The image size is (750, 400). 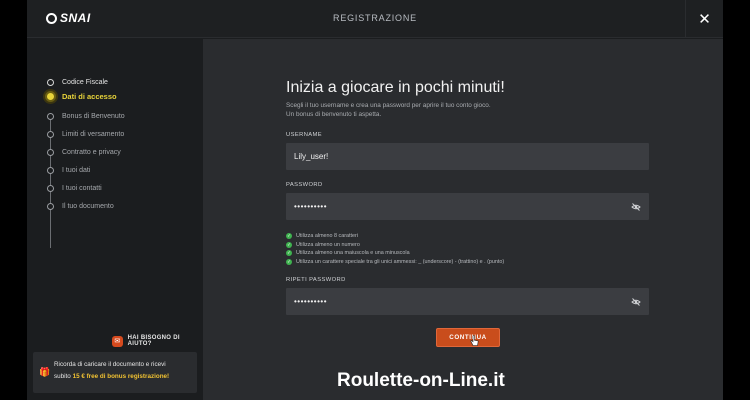 I want to click on page-title: REGISTRAZIONE, so click(x=375, y=18).